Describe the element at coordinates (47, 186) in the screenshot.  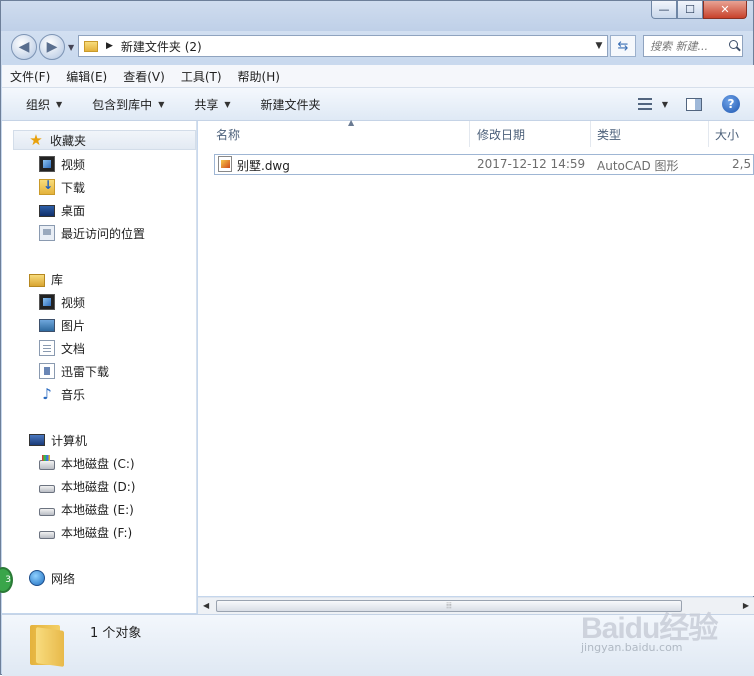
I see `downloads-folder-icon` at that location.